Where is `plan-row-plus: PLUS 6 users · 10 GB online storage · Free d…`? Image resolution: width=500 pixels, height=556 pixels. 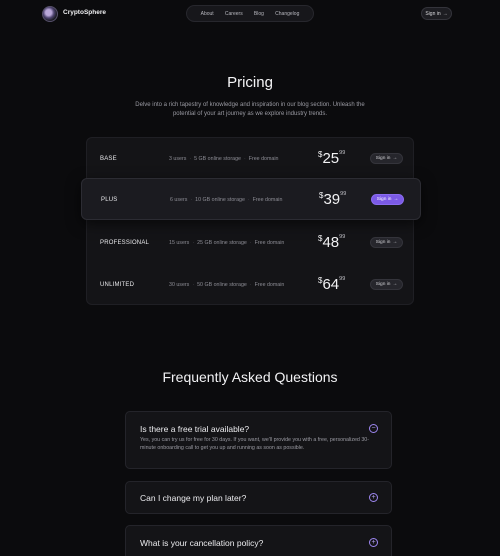 plan-row-plus: PLUS 6 users · 10 GB online storage · Free d… is located at coordinates (251, 199).